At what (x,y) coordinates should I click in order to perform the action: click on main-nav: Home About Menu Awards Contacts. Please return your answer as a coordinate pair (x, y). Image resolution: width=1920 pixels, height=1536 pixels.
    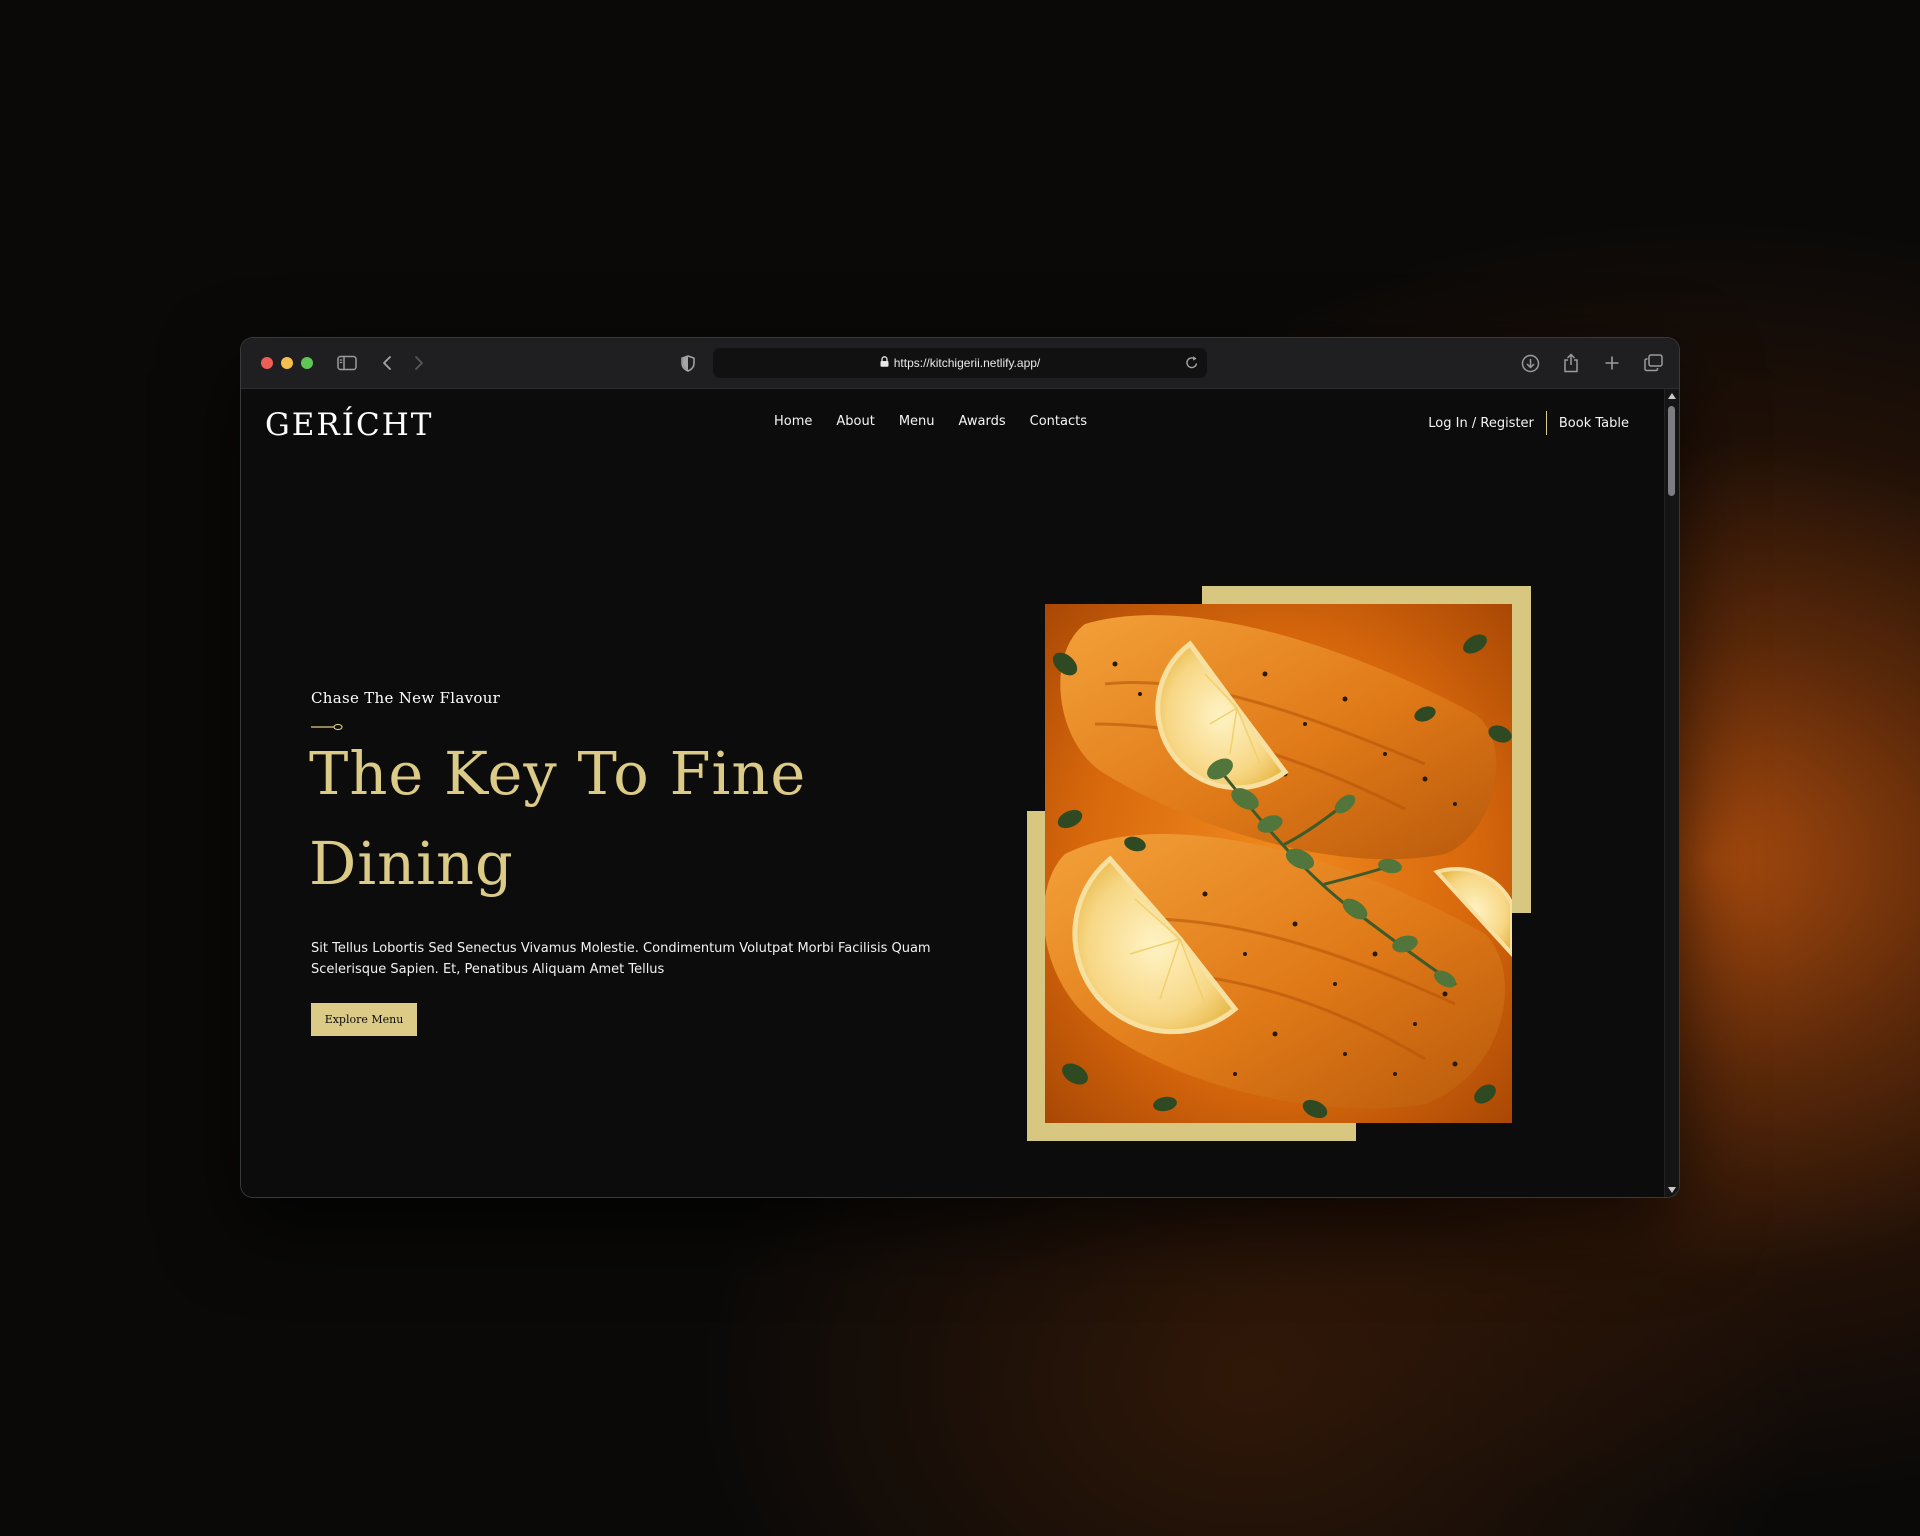
    Looking at the image, I should click on (942, 421).